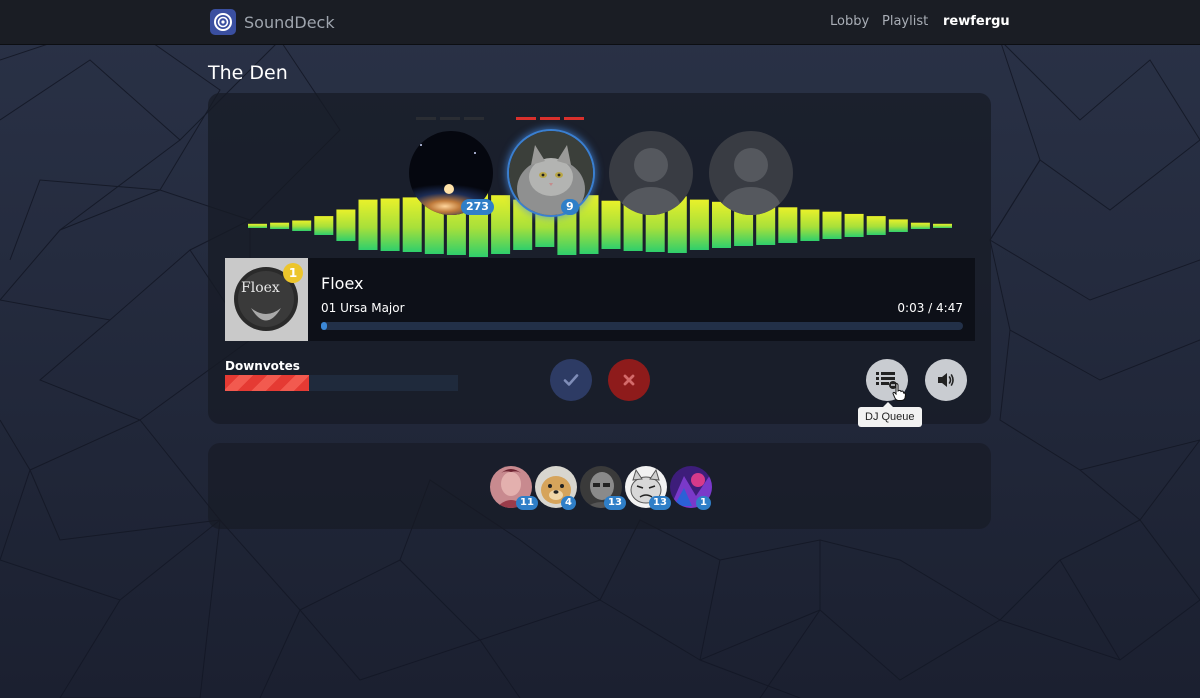  I want to click on close-icon, so click(629, 380).